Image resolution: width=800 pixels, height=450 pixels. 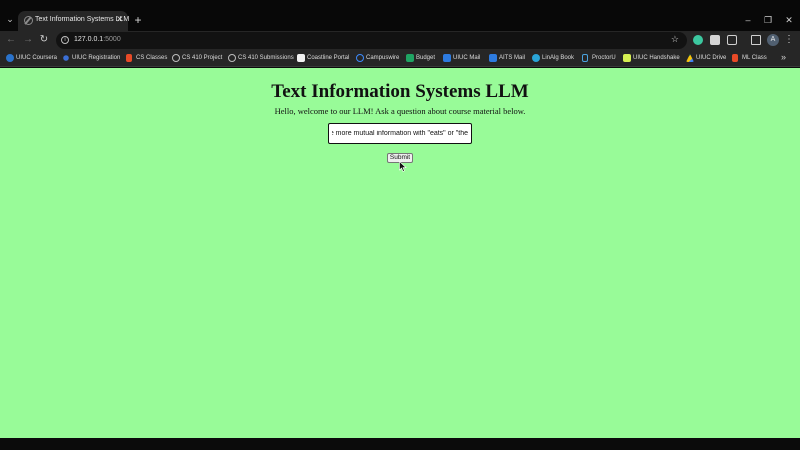 What do you see at coordinates (28, 40) in the screenshot?
I see `forward-button: →` at bounding box center [28, 40].